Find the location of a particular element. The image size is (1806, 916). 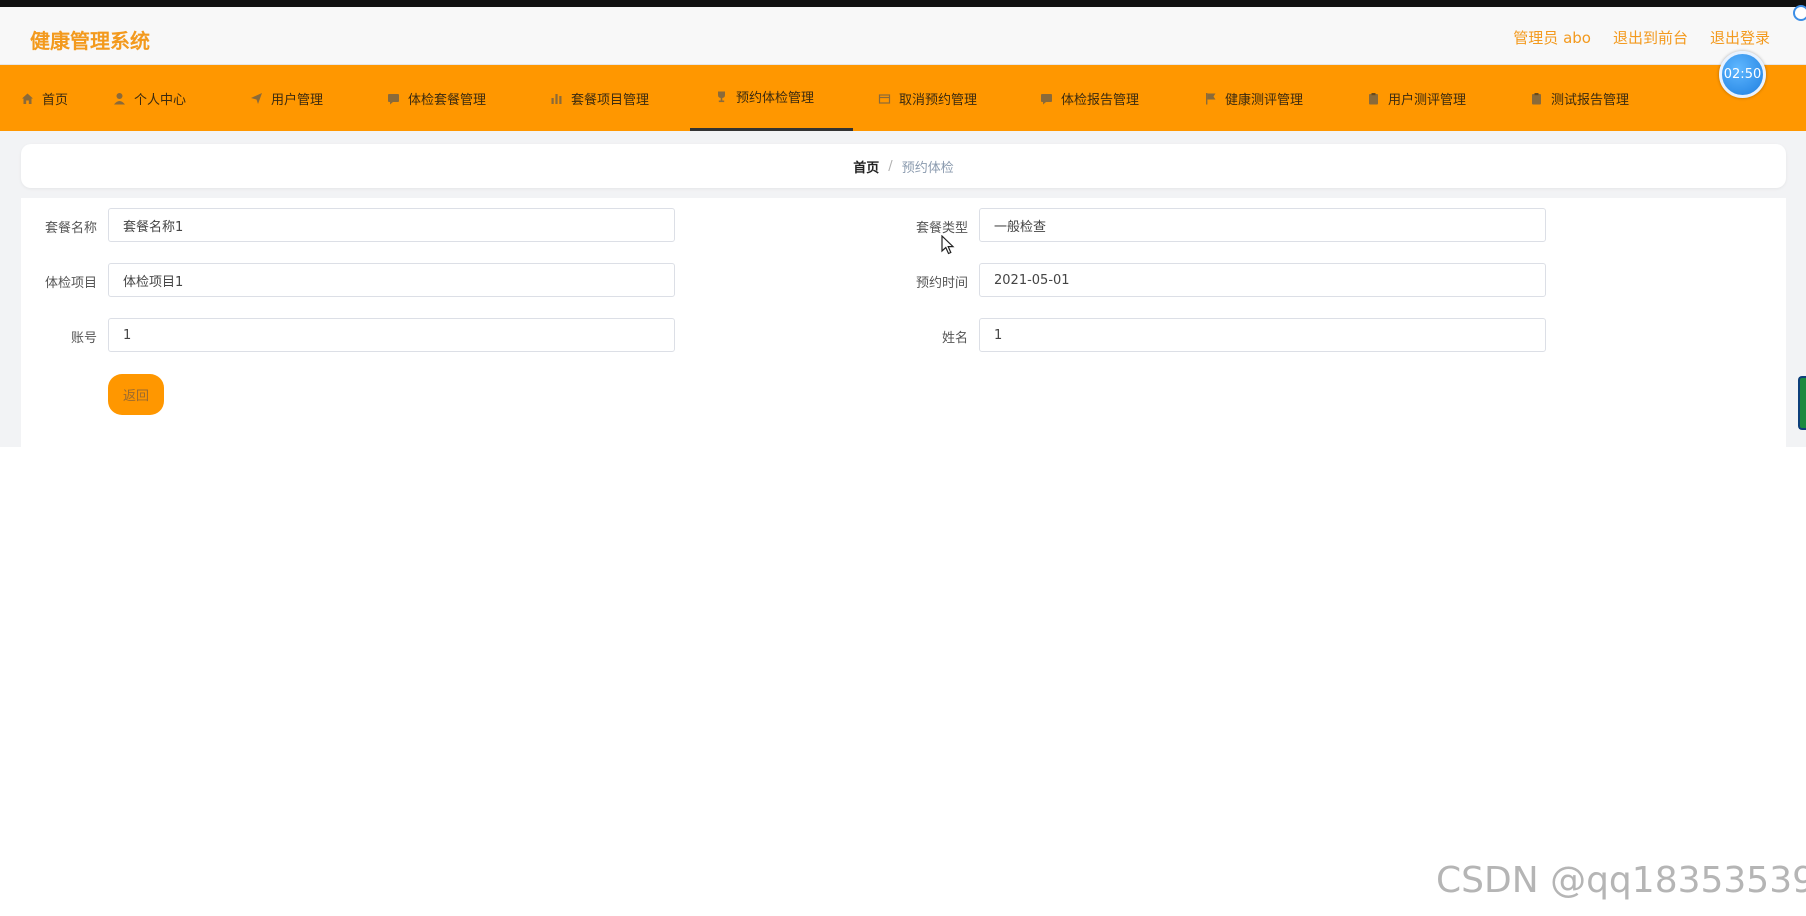

nav-item-package-items: 套餐项目管理 is located at coordinates (599, 98).